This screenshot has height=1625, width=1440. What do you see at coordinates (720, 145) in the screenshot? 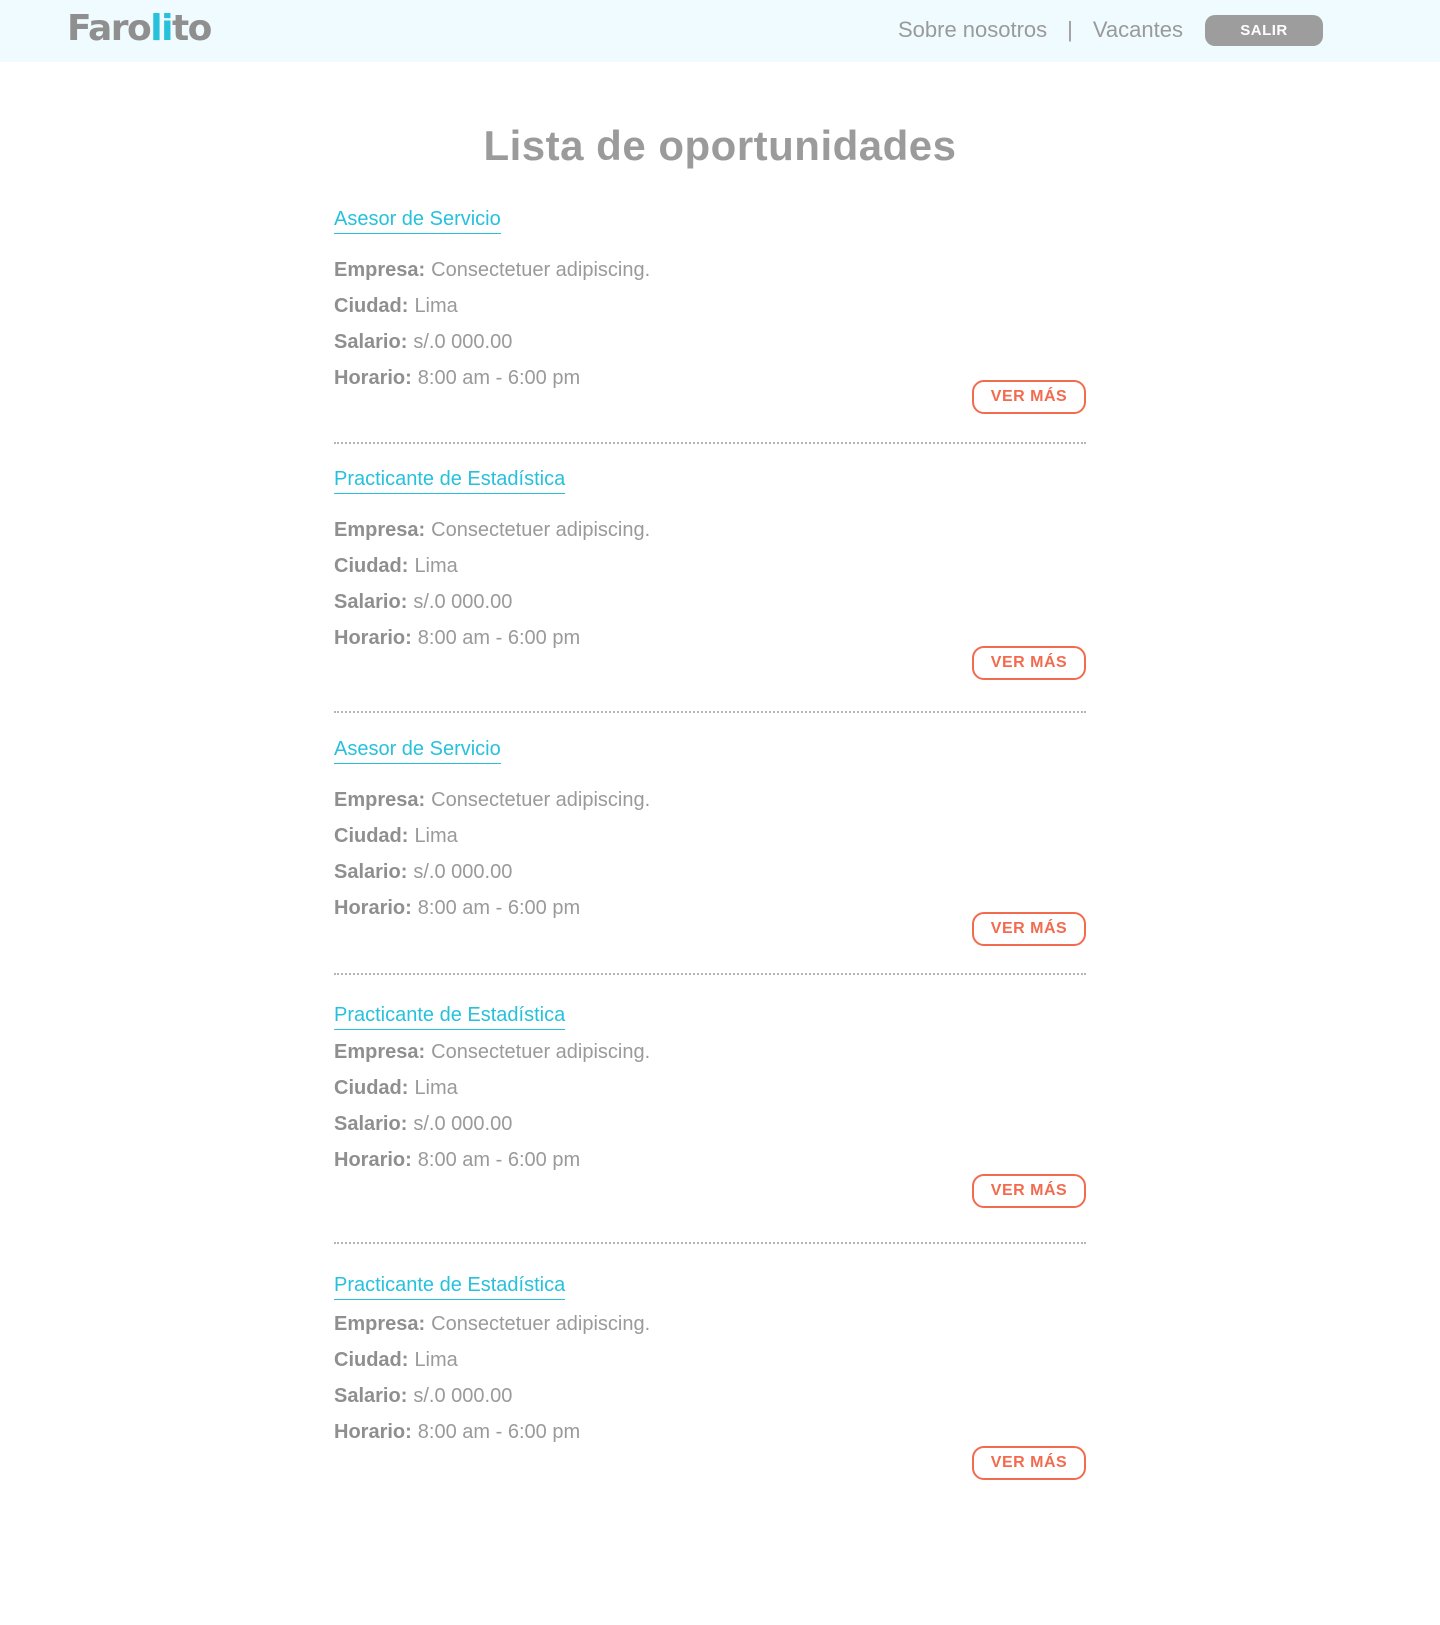
I see `page-title: Lista de oportunidades` at bounding box center [720, 145].